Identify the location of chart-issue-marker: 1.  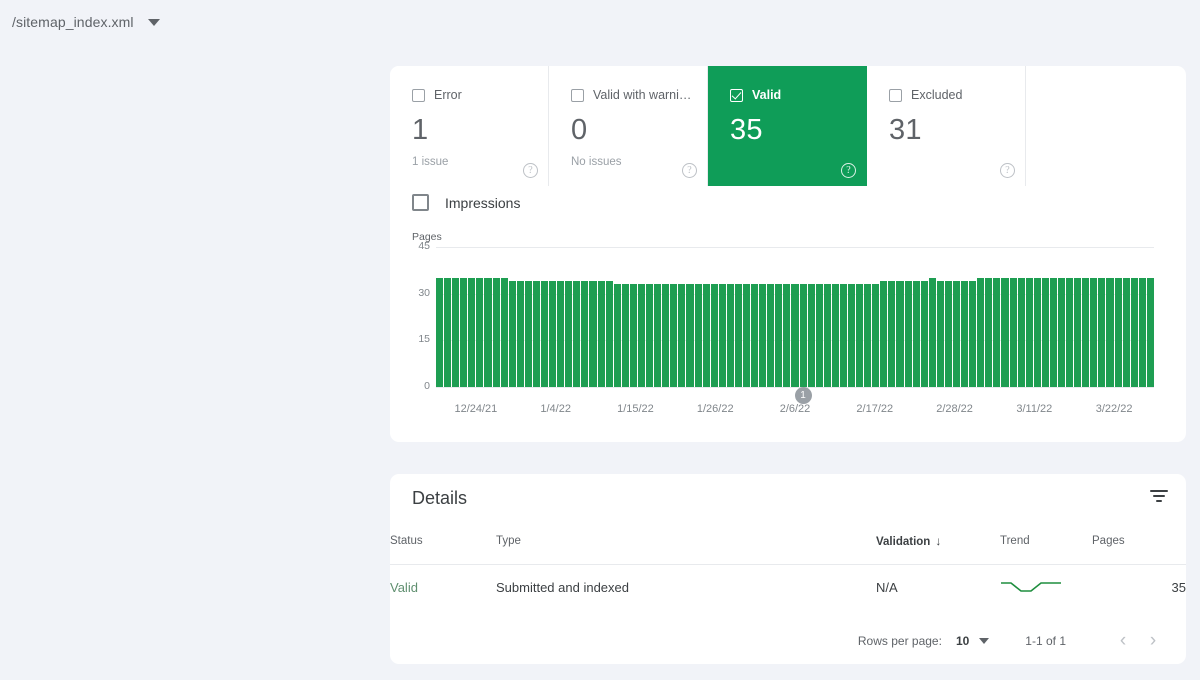
(803, 395).